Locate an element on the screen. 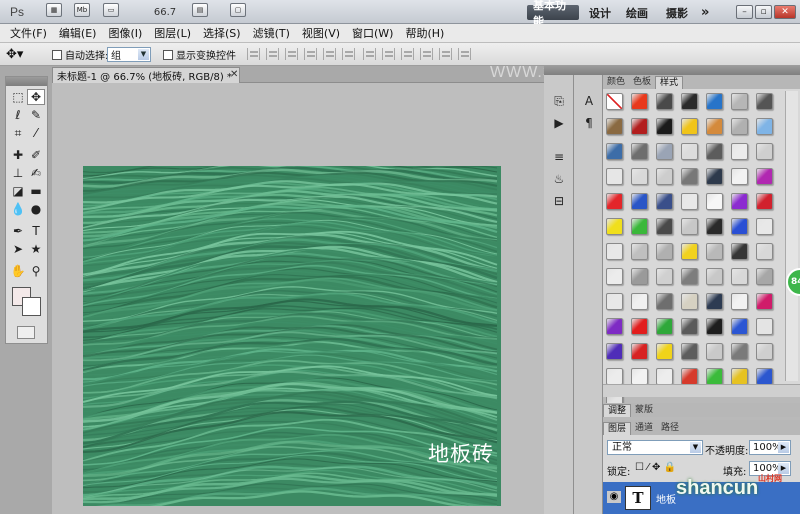 This screenshot has height=514, width=800. workspace-more-button: » is located at coordinates (705, 12).